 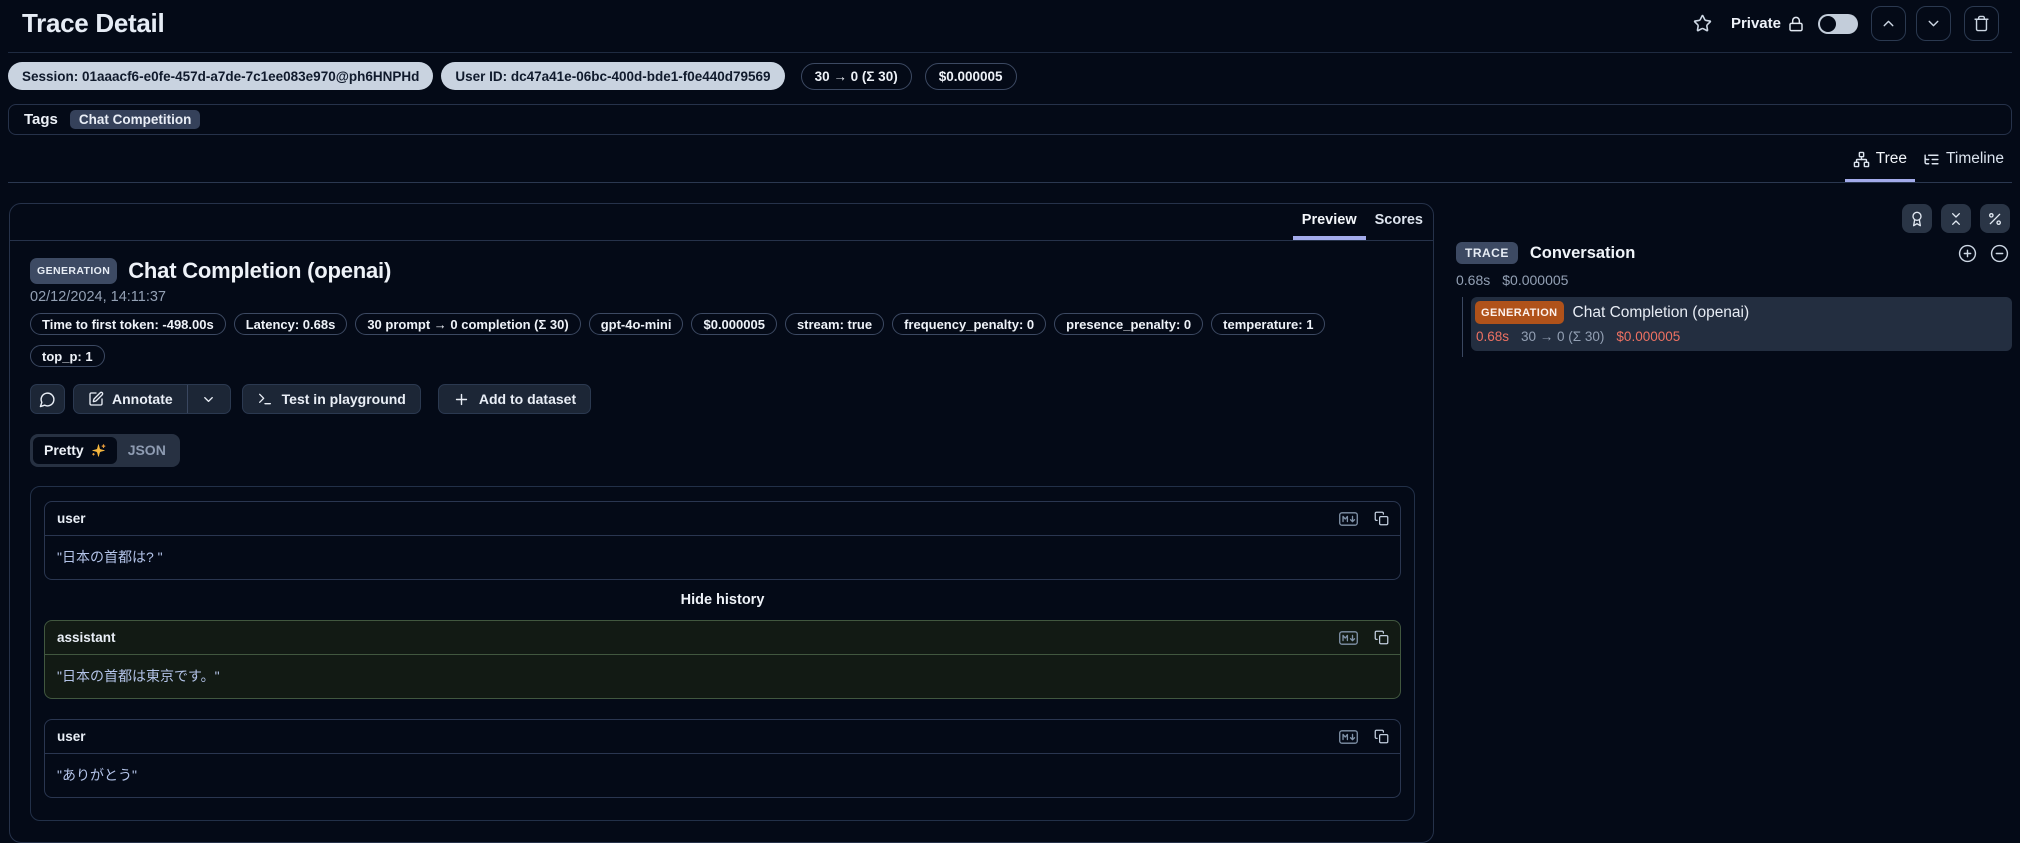 What do you see at coordinates (98, 450) in the screenshot?
I see `sparkles-icon` at bounding box center [98, 450].